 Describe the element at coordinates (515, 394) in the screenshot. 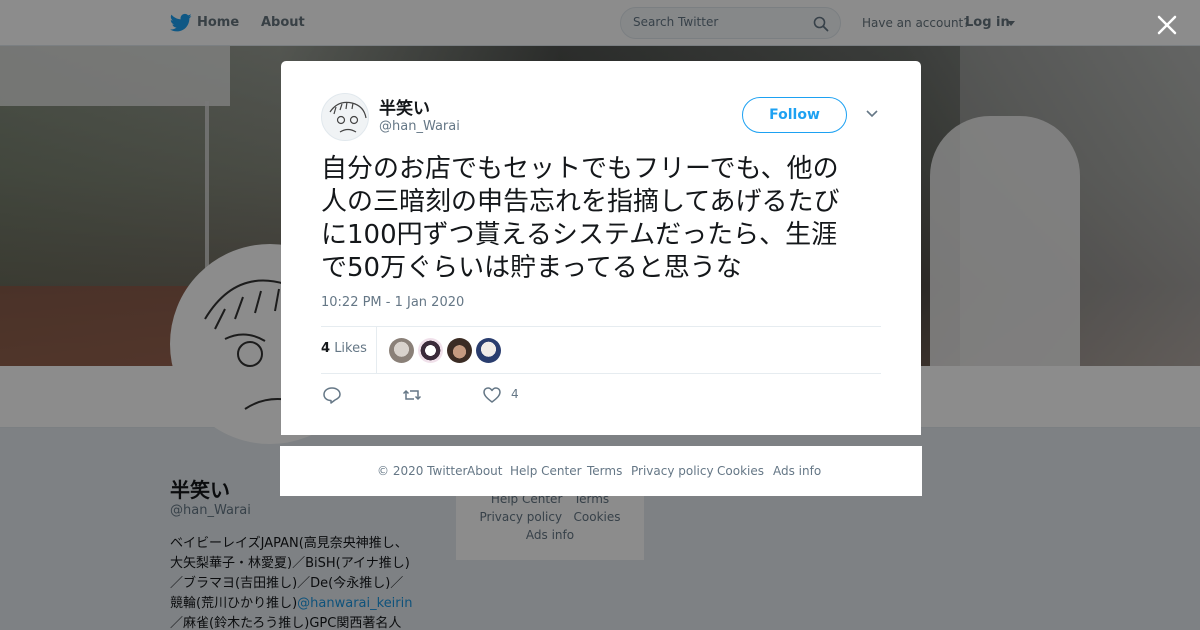

I see `like-count: 4` at that location.